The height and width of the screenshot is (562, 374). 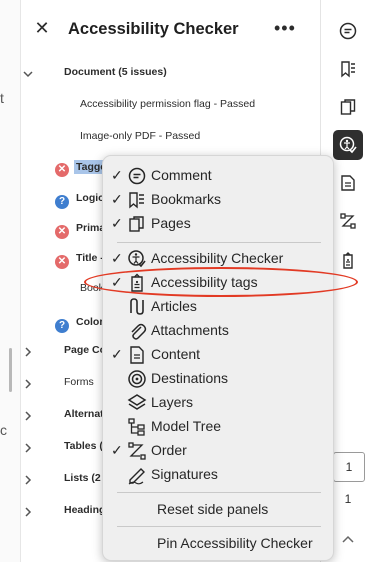 I want to click on annotation-highlight-ellipse, so click(x=221, y=282).